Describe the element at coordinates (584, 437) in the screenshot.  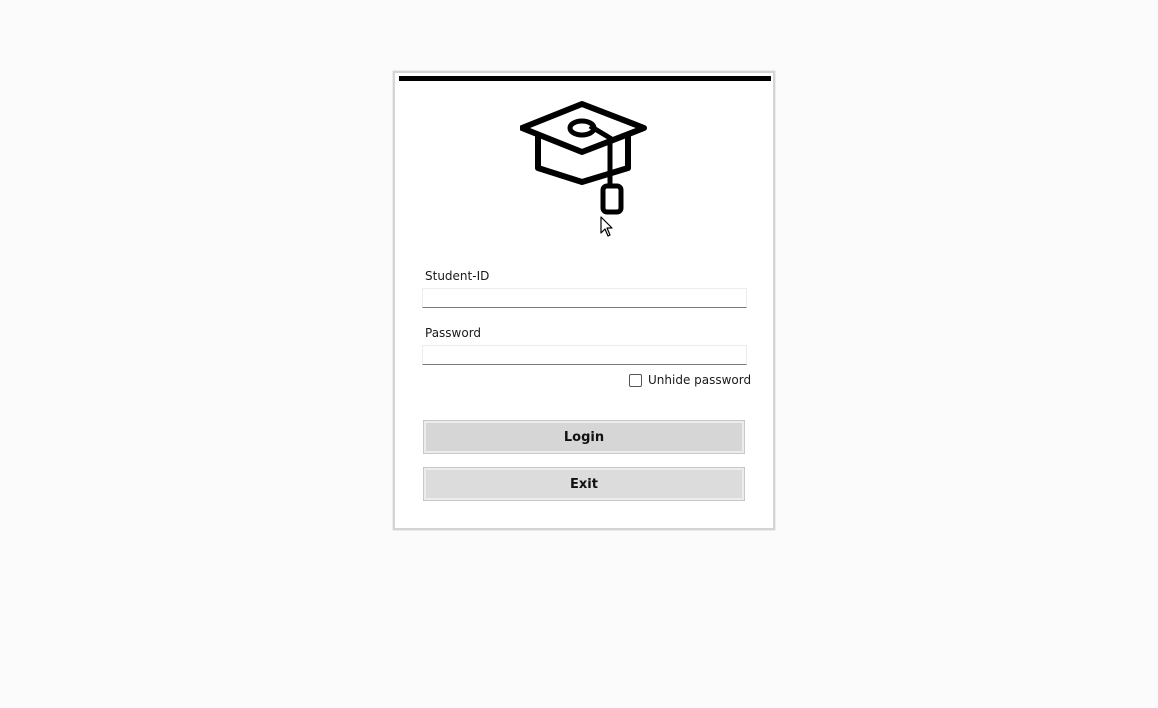
I see `login-button: Login` at that location.